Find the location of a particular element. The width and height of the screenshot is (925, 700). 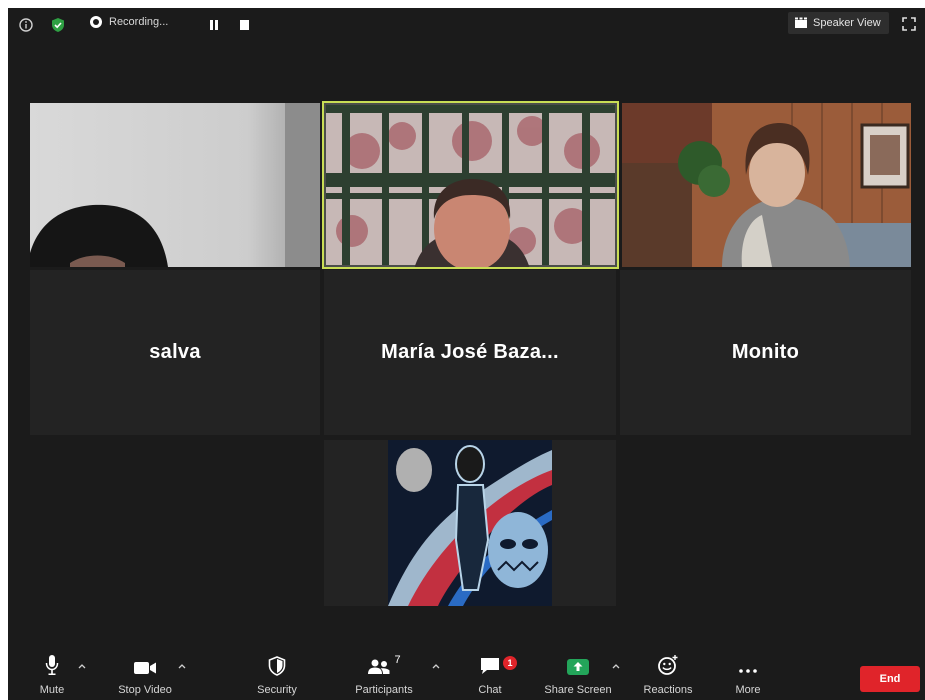

participants-button: 7 Participants is located at coordinates (384, 674).